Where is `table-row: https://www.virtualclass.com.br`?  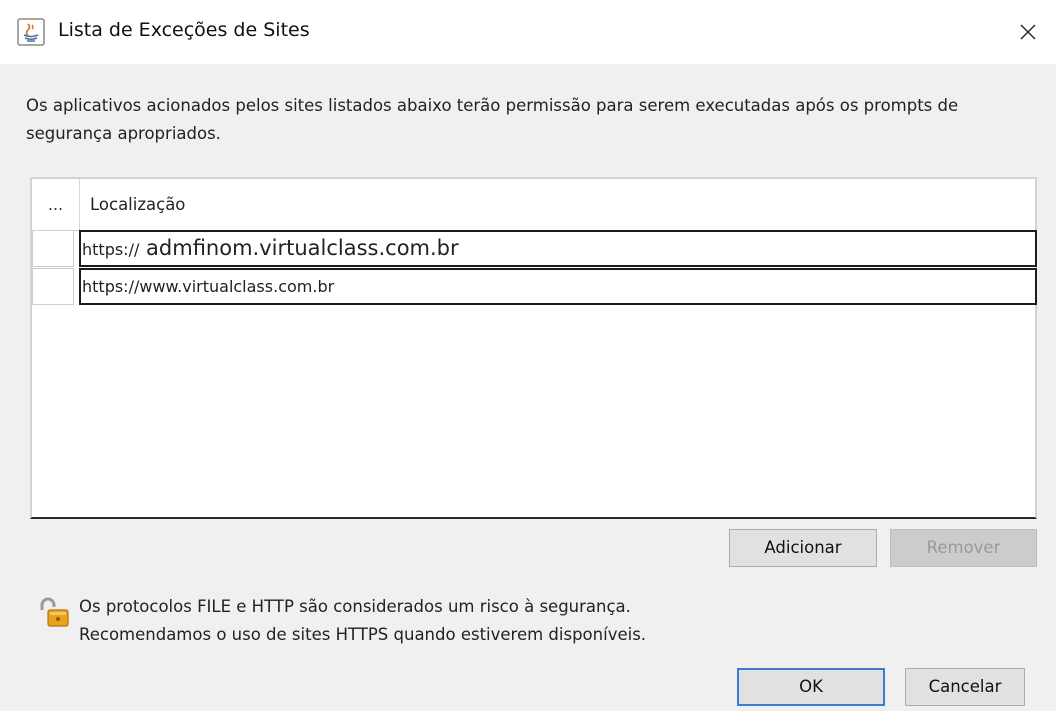 table-row: https://www.virtualclass.com.br is located at coordinates (534, 286).